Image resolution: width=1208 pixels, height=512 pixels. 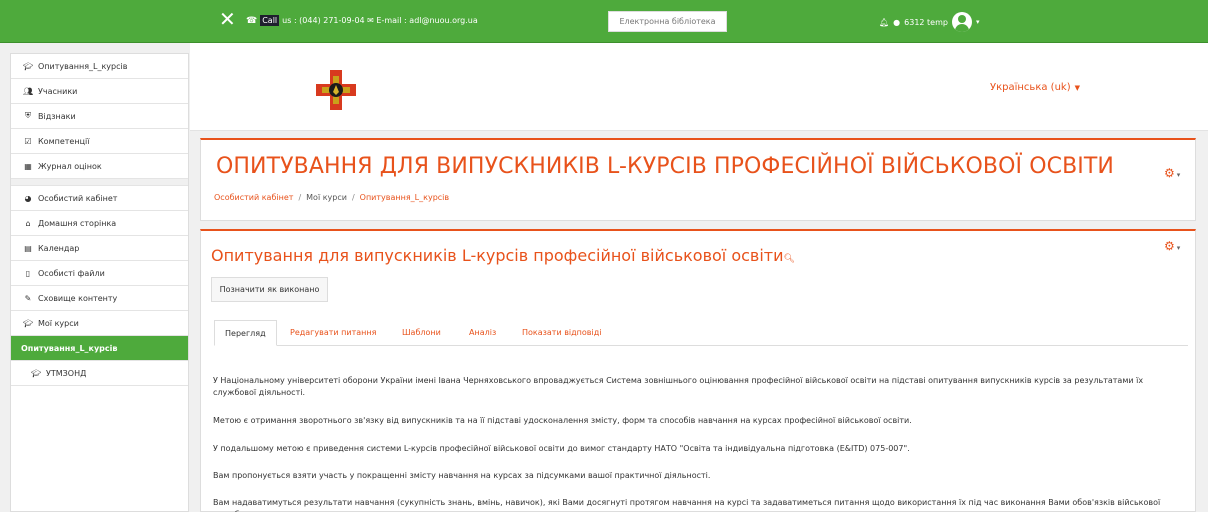 I want to click on call-label: Call, so click(x=270, y=20).